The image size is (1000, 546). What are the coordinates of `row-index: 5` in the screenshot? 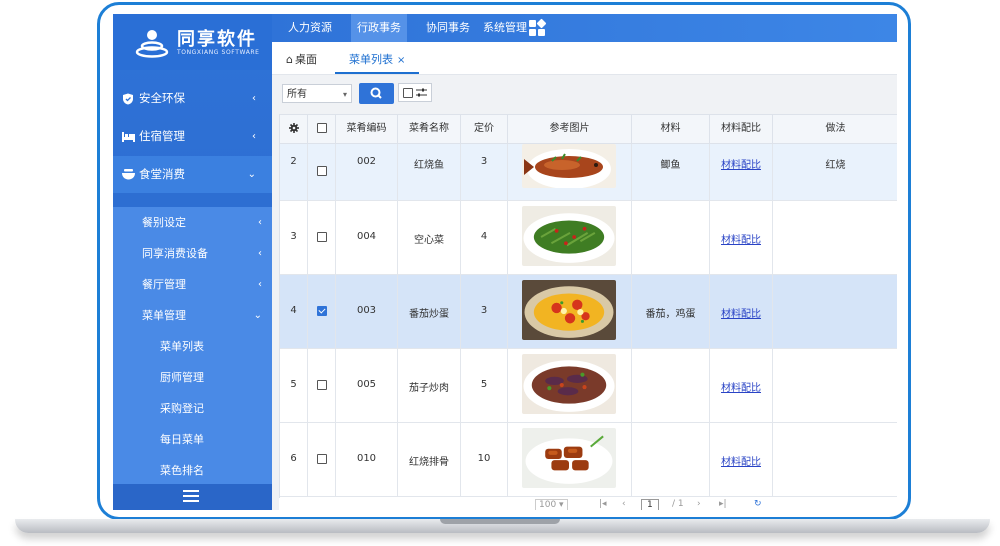 It's located at (294, 385).